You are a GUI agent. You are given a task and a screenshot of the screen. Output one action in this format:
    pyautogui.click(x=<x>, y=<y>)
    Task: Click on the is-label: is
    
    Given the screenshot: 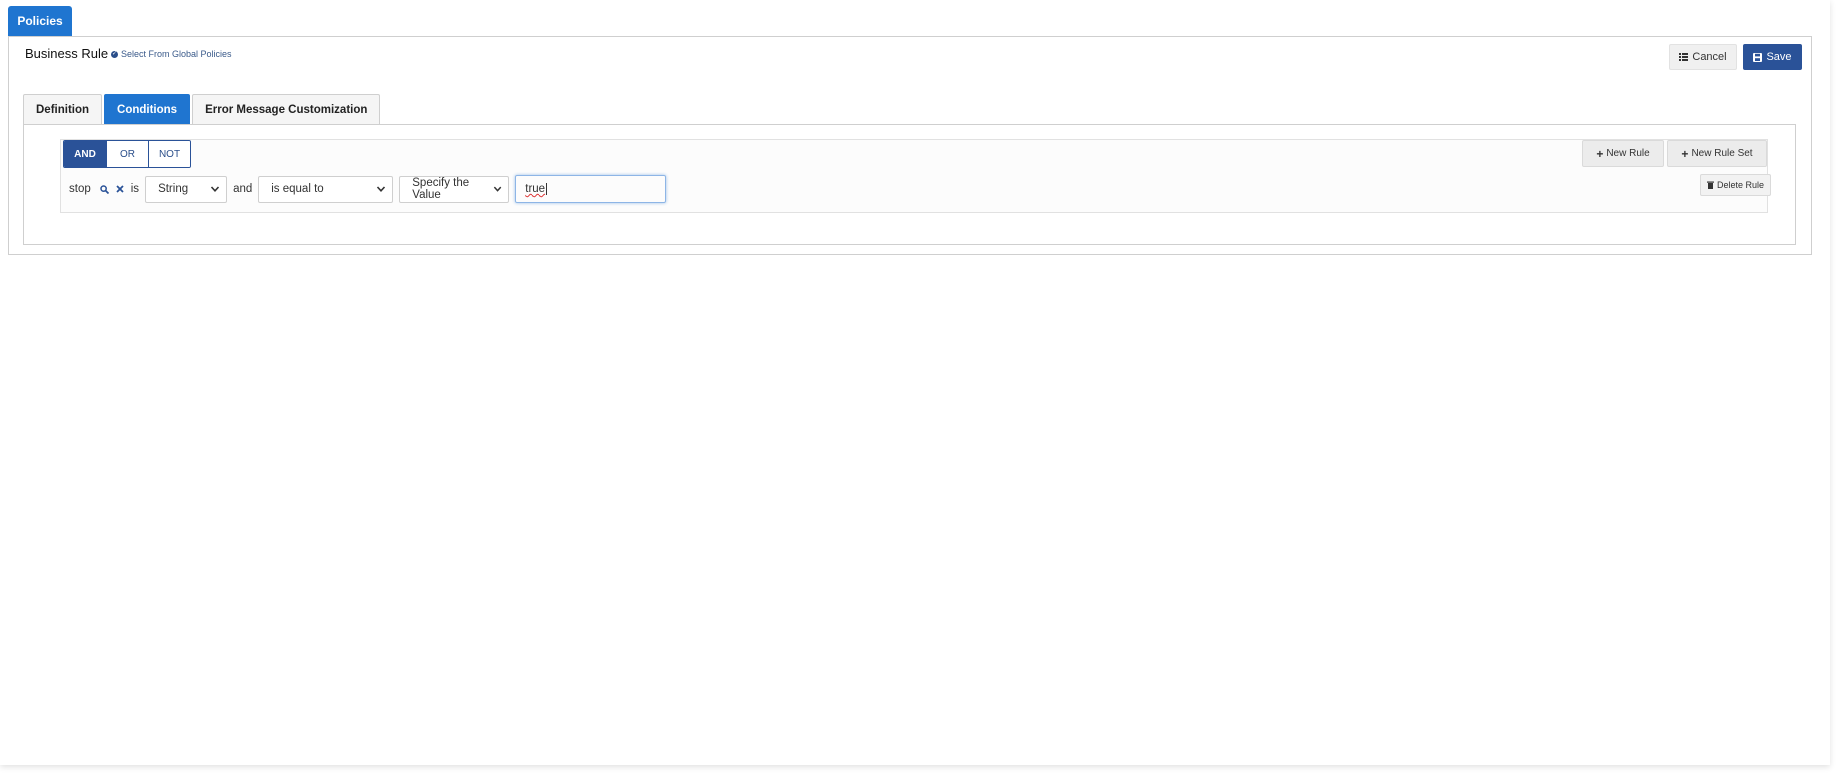 What is the action you would take?
    pyautogui.click(x=135, y=189)
    